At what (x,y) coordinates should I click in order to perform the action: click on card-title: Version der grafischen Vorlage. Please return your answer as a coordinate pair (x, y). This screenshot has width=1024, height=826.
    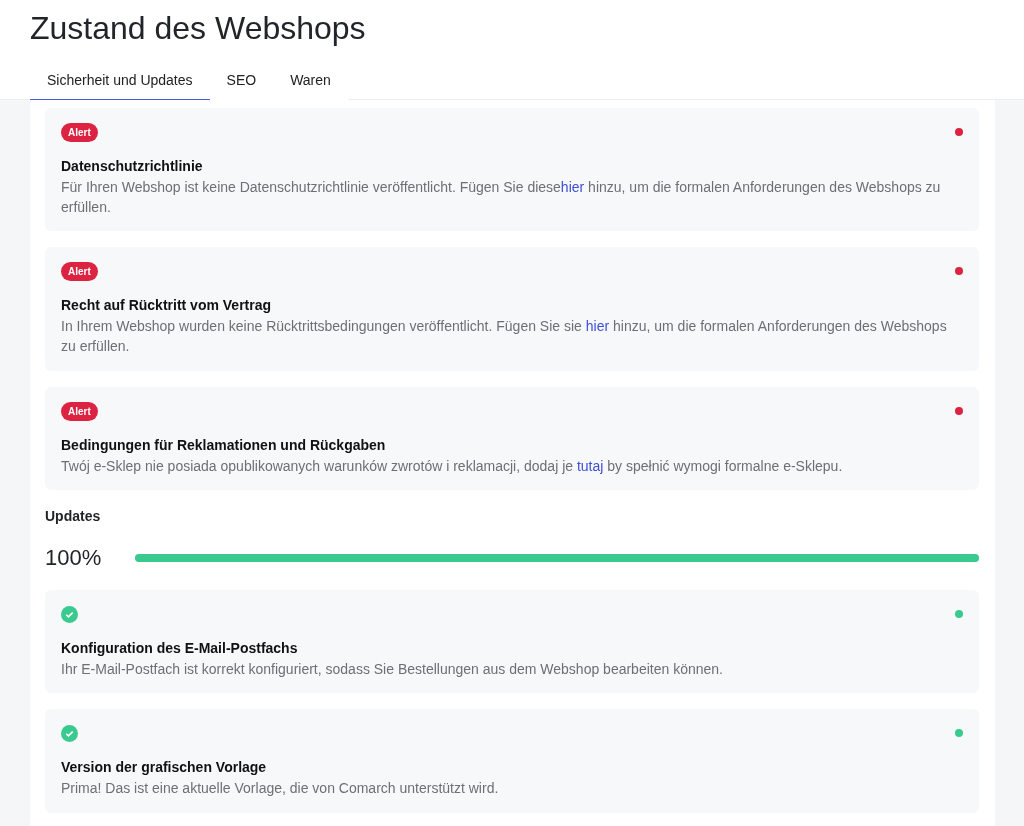
    Looking at the image, I should click on (164, 768).